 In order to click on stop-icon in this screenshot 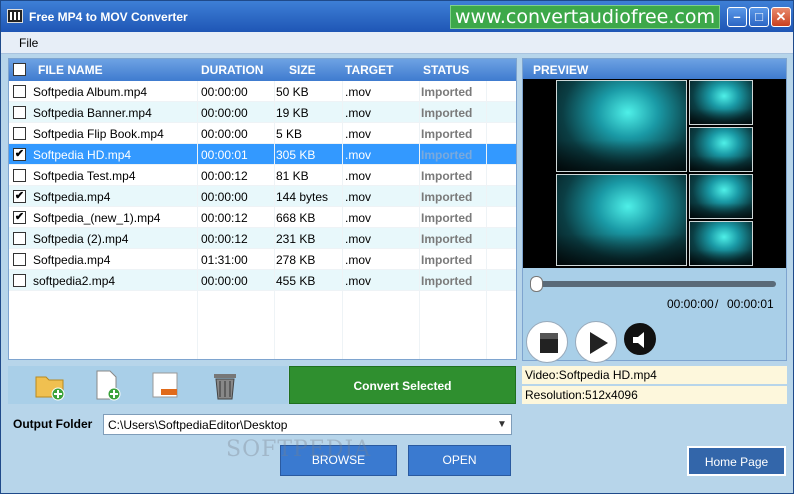, I will do `click(549, 343)`.